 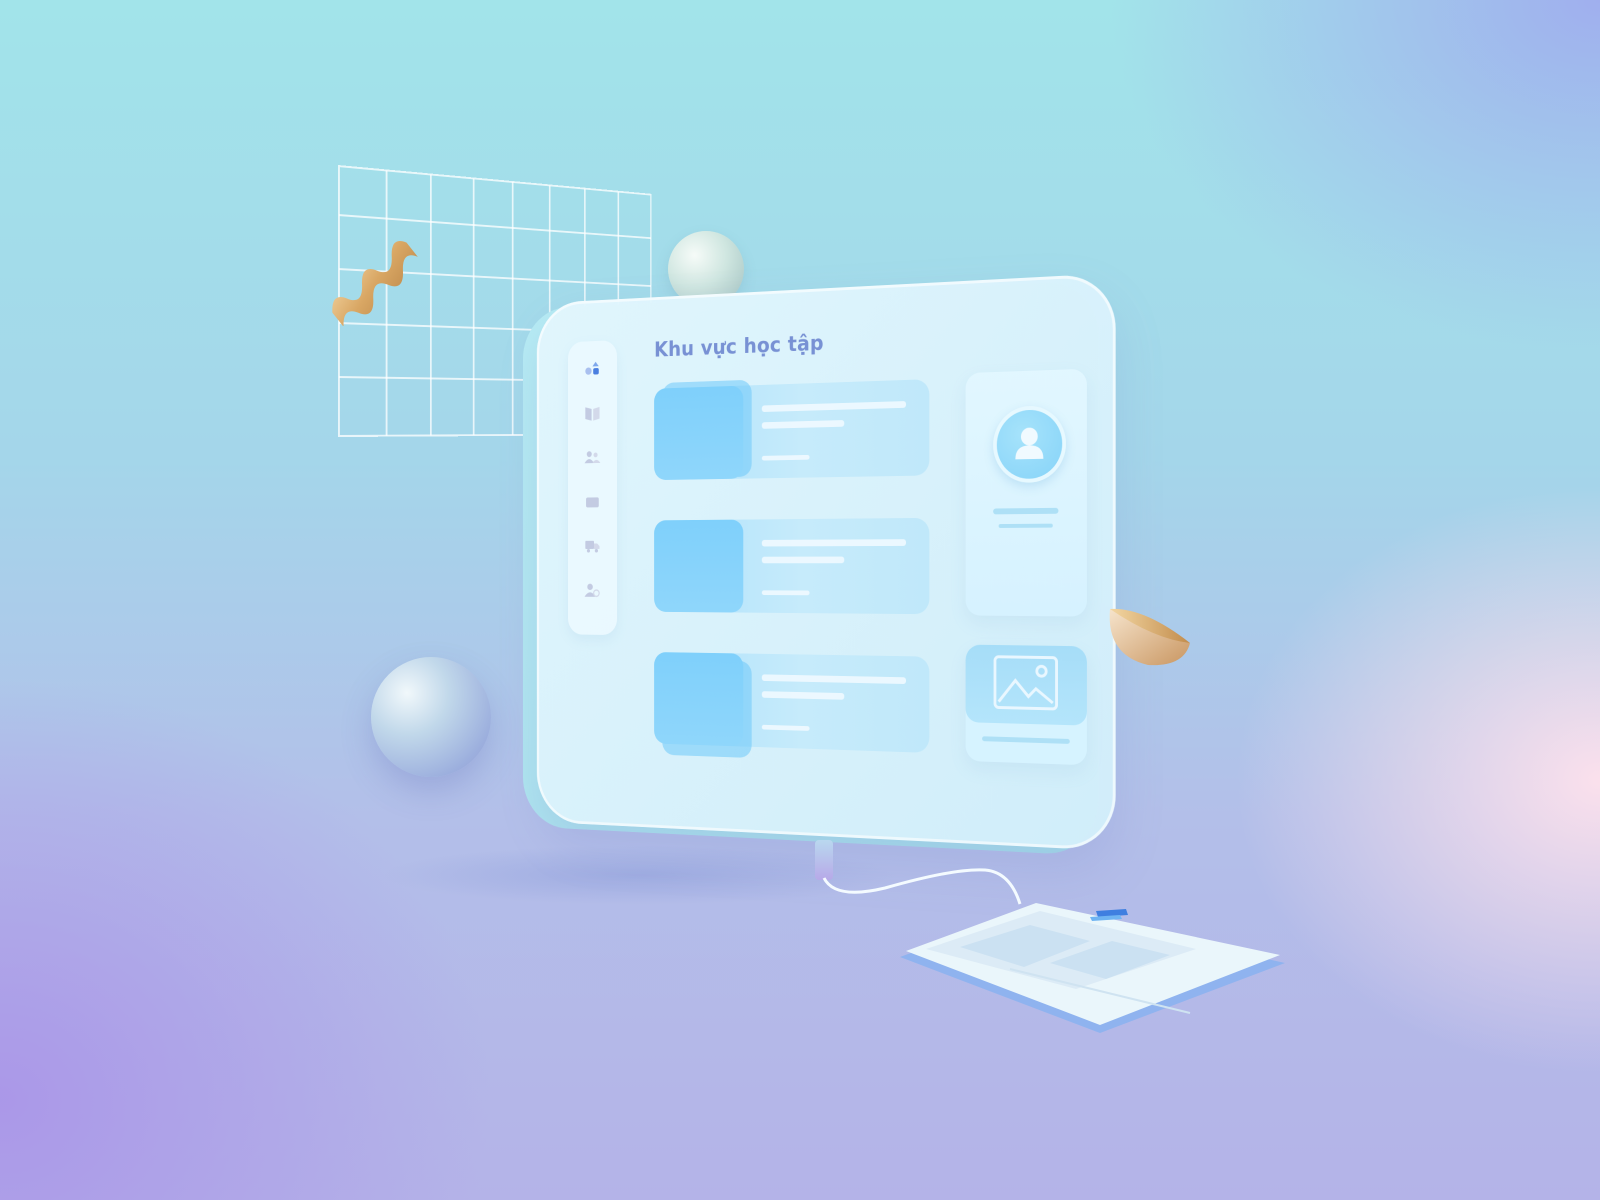 I want to click on shapes-icon, so click(x=592, y=368).